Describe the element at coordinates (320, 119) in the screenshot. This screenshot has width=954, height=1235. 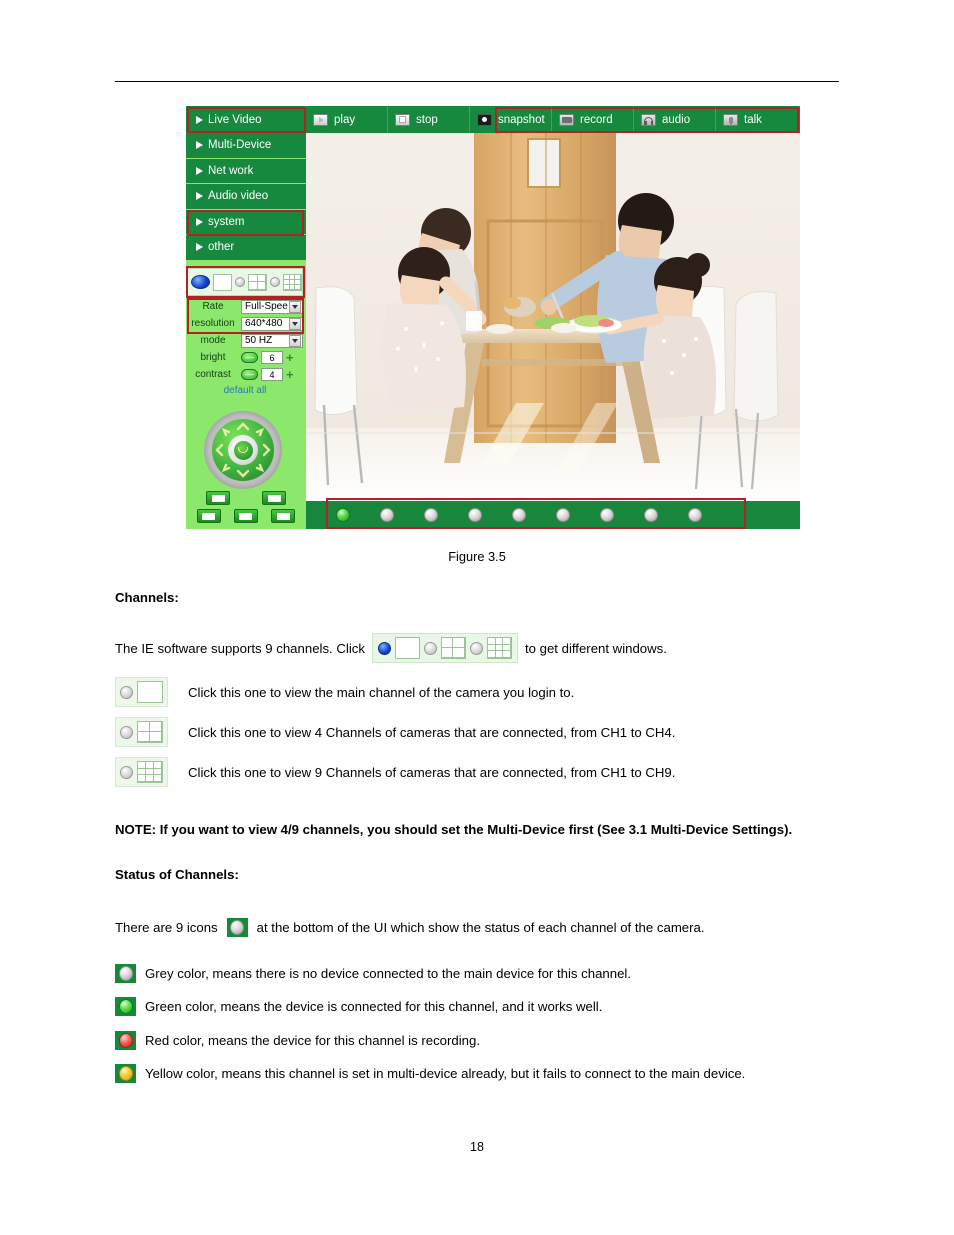
I see `play-icon` at that location.